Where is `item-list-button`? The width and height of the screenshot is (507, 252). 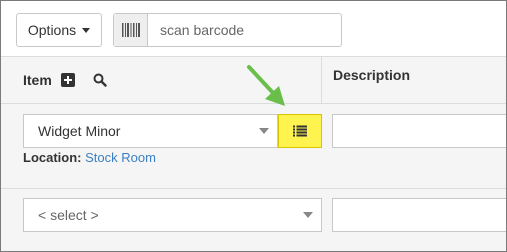
item-list-button is located at coordinates (300, 131).